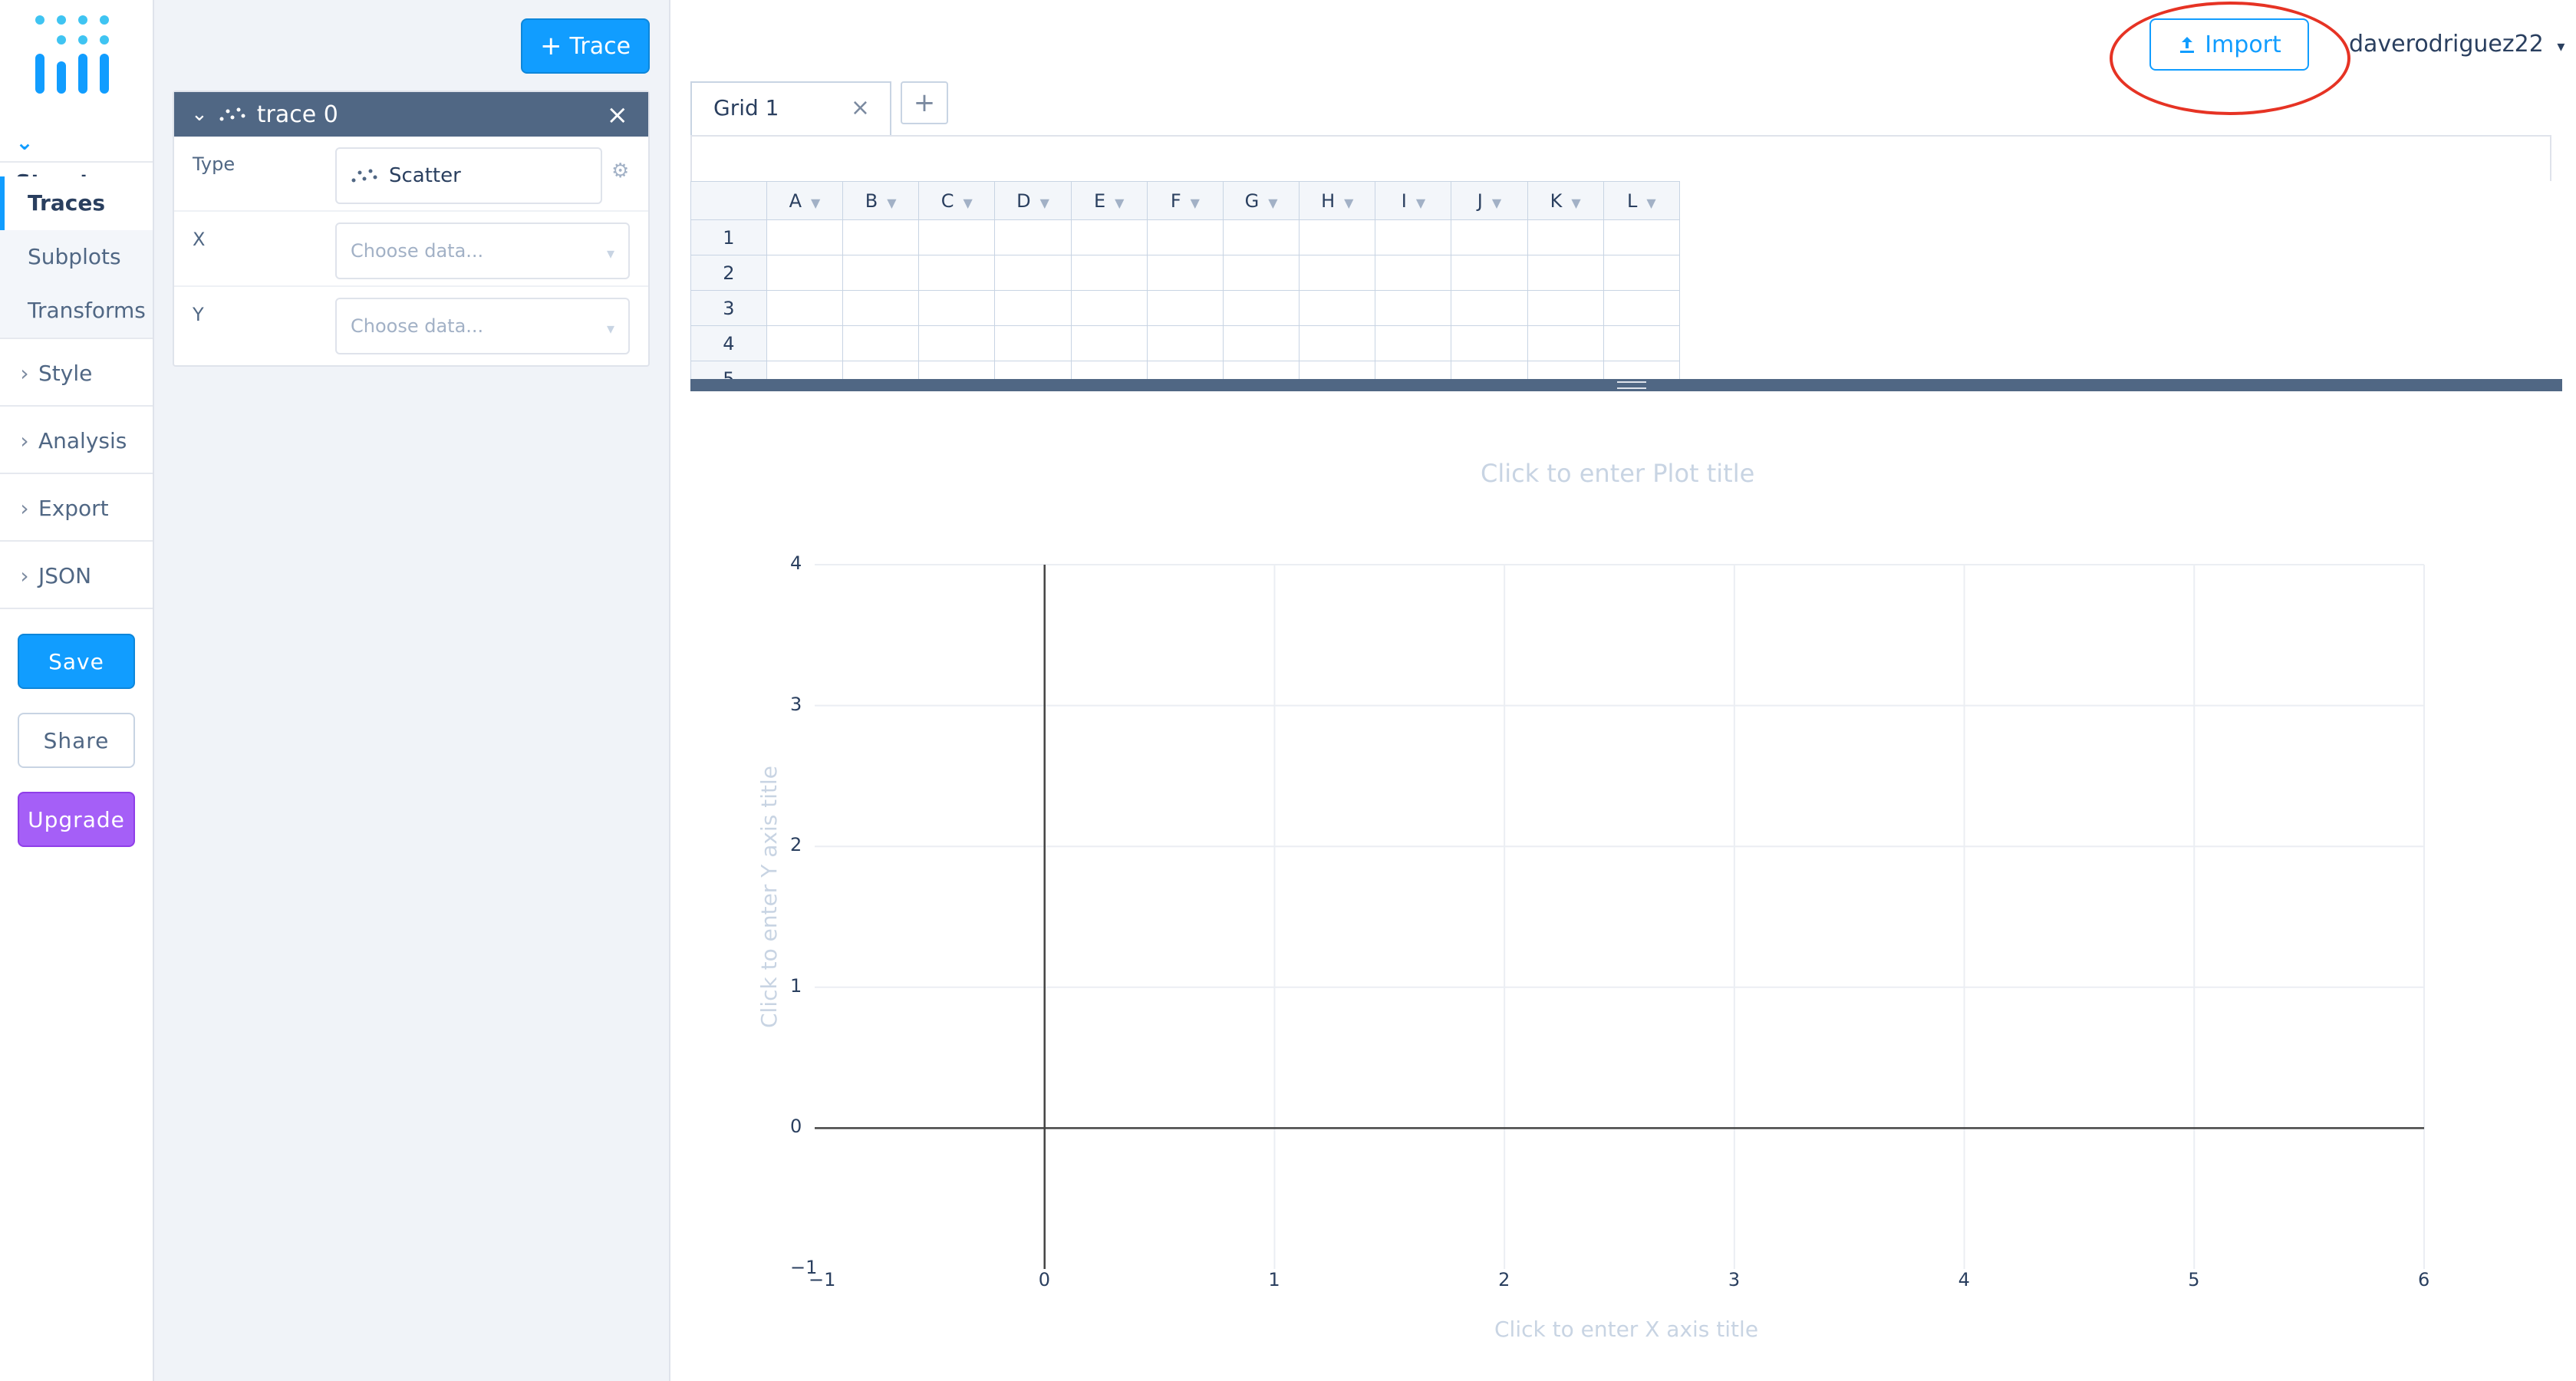 The width and height of the screenshot is (2576, 1381). What do you see at coordinates (76, 576) in the screenshot?
I see `nav-section-json: › JSON` at bounding box center [76, 576].